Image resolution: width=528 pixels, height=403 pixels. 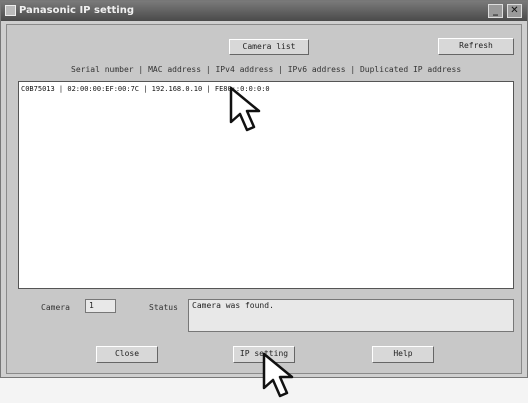 What do you see at coordinates (495, 11) in the screenshot?
I see `minimize-button: _` at bounding box center [495, 11].